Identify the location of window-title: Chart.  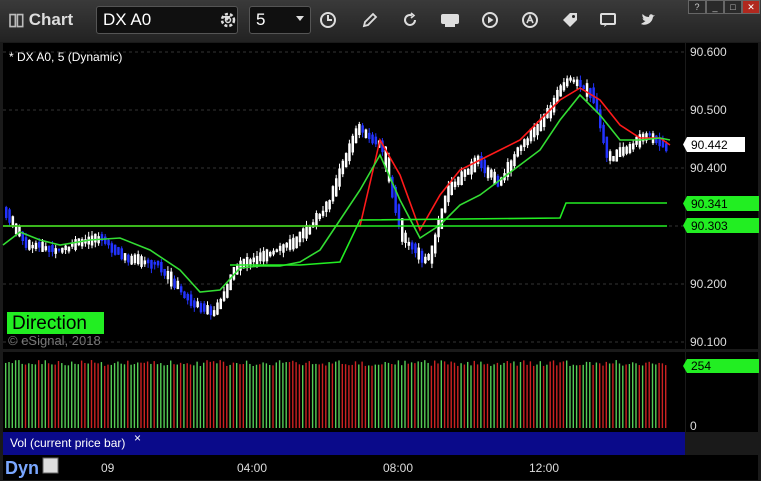
(51, 19).